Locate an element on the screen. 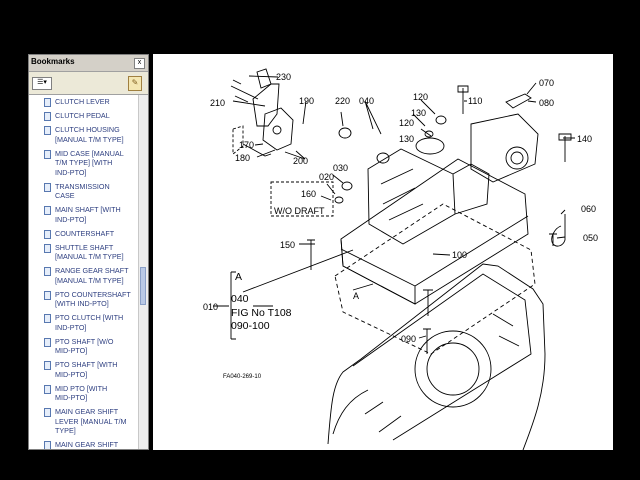  bookmark-label: MAIN GEAR SHIFT LEVER [MANUAL T/M TYPE] is located at coordinates (91, 421).